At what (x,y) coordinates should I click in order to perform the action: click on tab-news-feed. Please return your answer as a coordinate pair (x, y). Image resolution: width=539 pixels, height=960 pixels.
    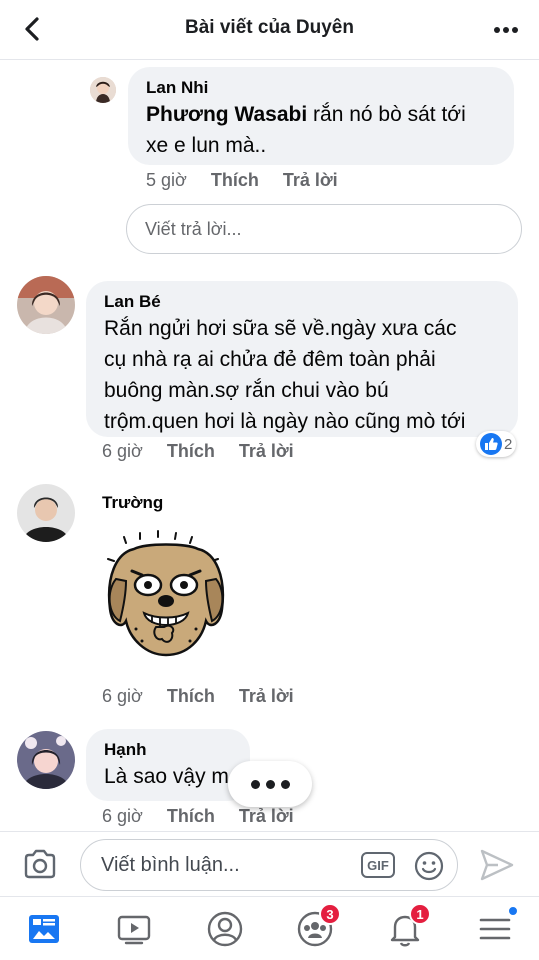
    Looking at the image, I should click on (44, 929).